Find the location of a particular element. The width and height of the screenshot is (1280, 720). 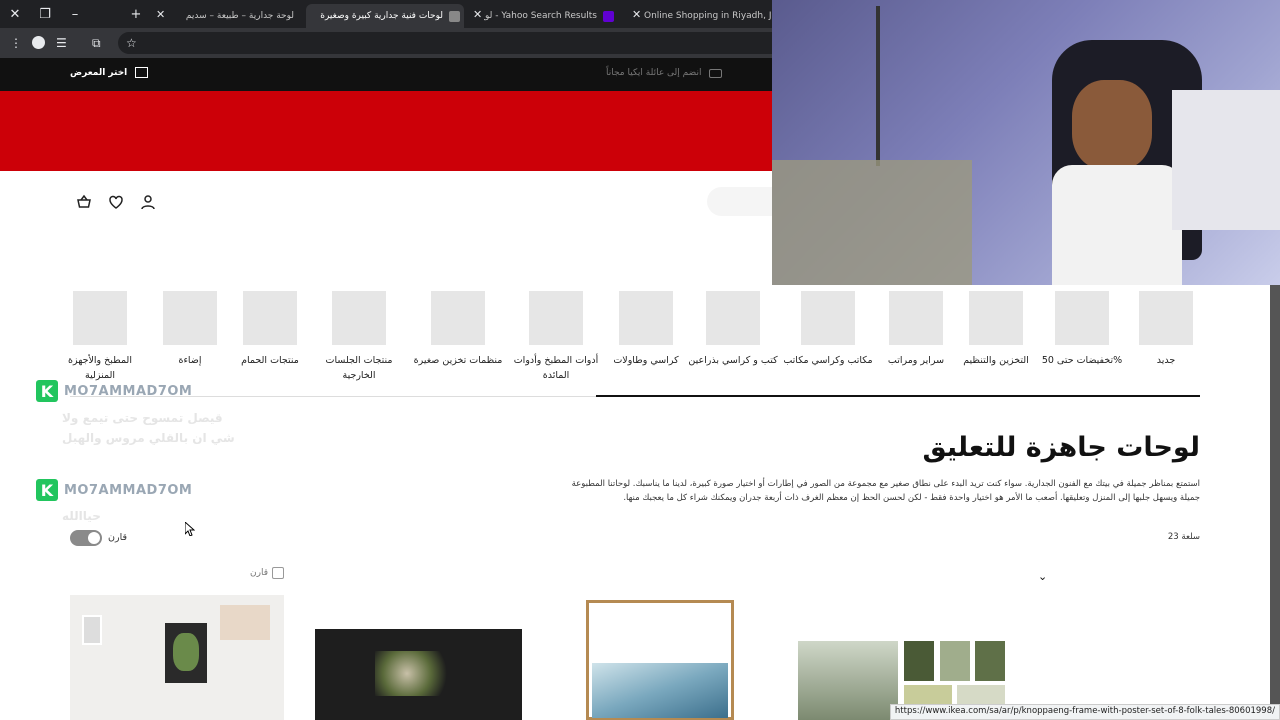

tab-2: لوحات فنية جدارية كبيرة وصغيرة is located at coordinates (385, 16).